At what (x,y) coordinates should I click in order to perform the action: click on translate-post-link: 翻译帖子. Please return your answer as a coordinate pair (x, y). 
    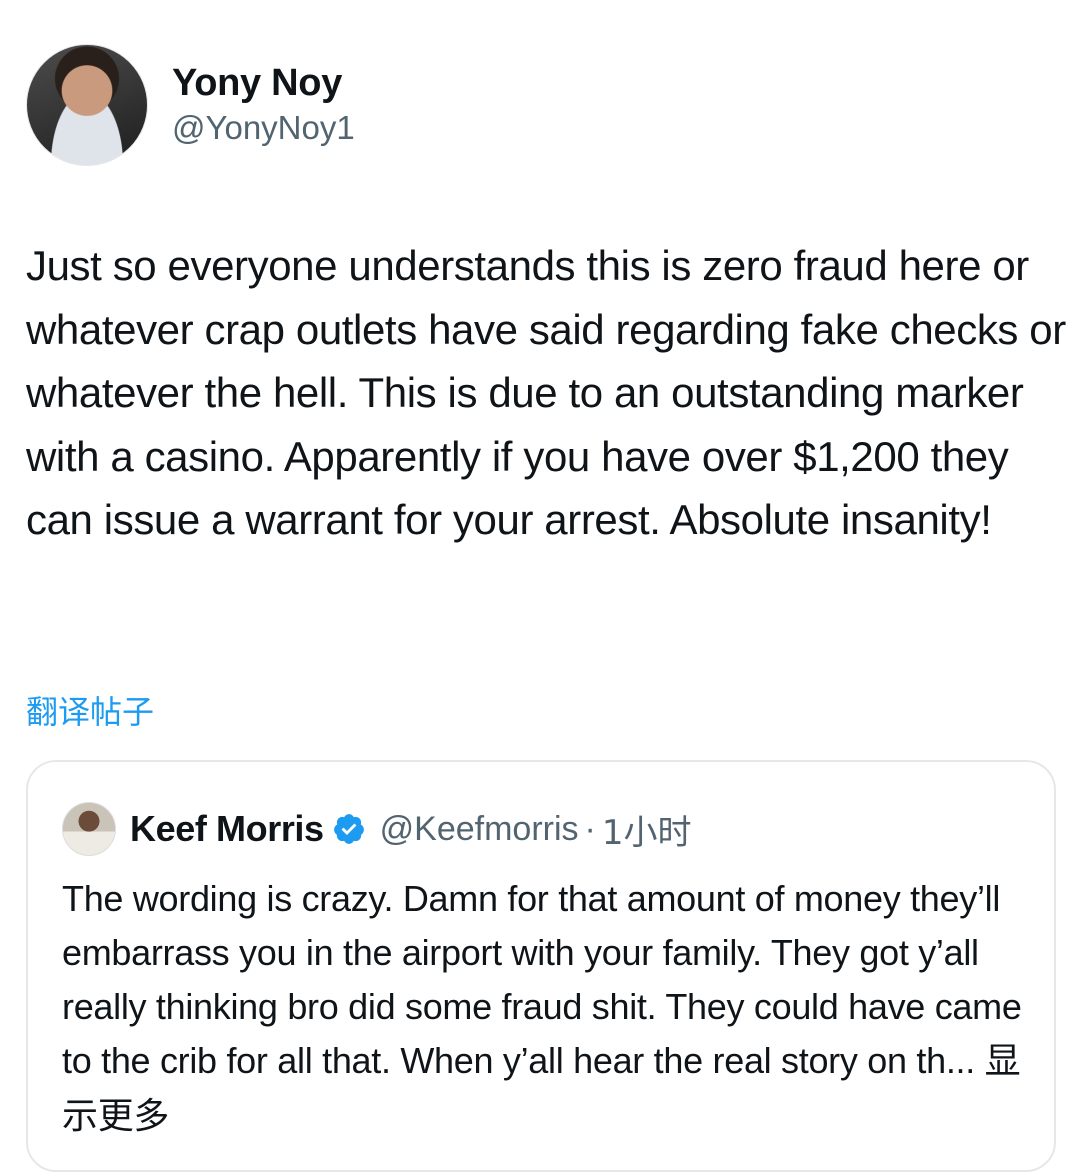
    Looking at the image, I should click on (90, 712).